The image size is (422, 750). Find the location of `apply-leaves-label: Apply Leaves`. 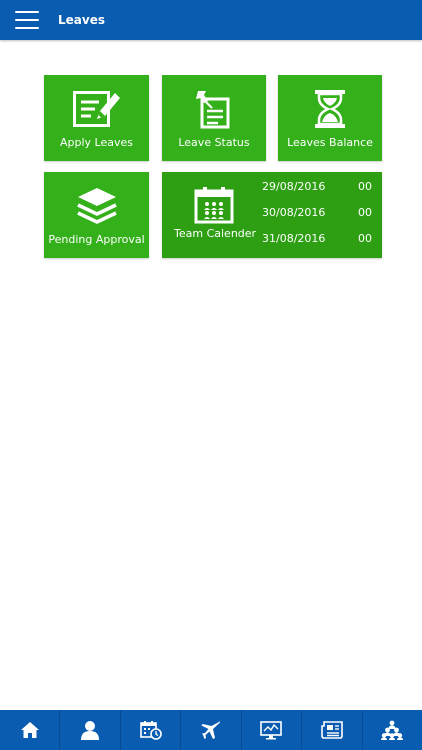

apply-leaves-label: Apply Leaves is located at coordinates (96, 142).